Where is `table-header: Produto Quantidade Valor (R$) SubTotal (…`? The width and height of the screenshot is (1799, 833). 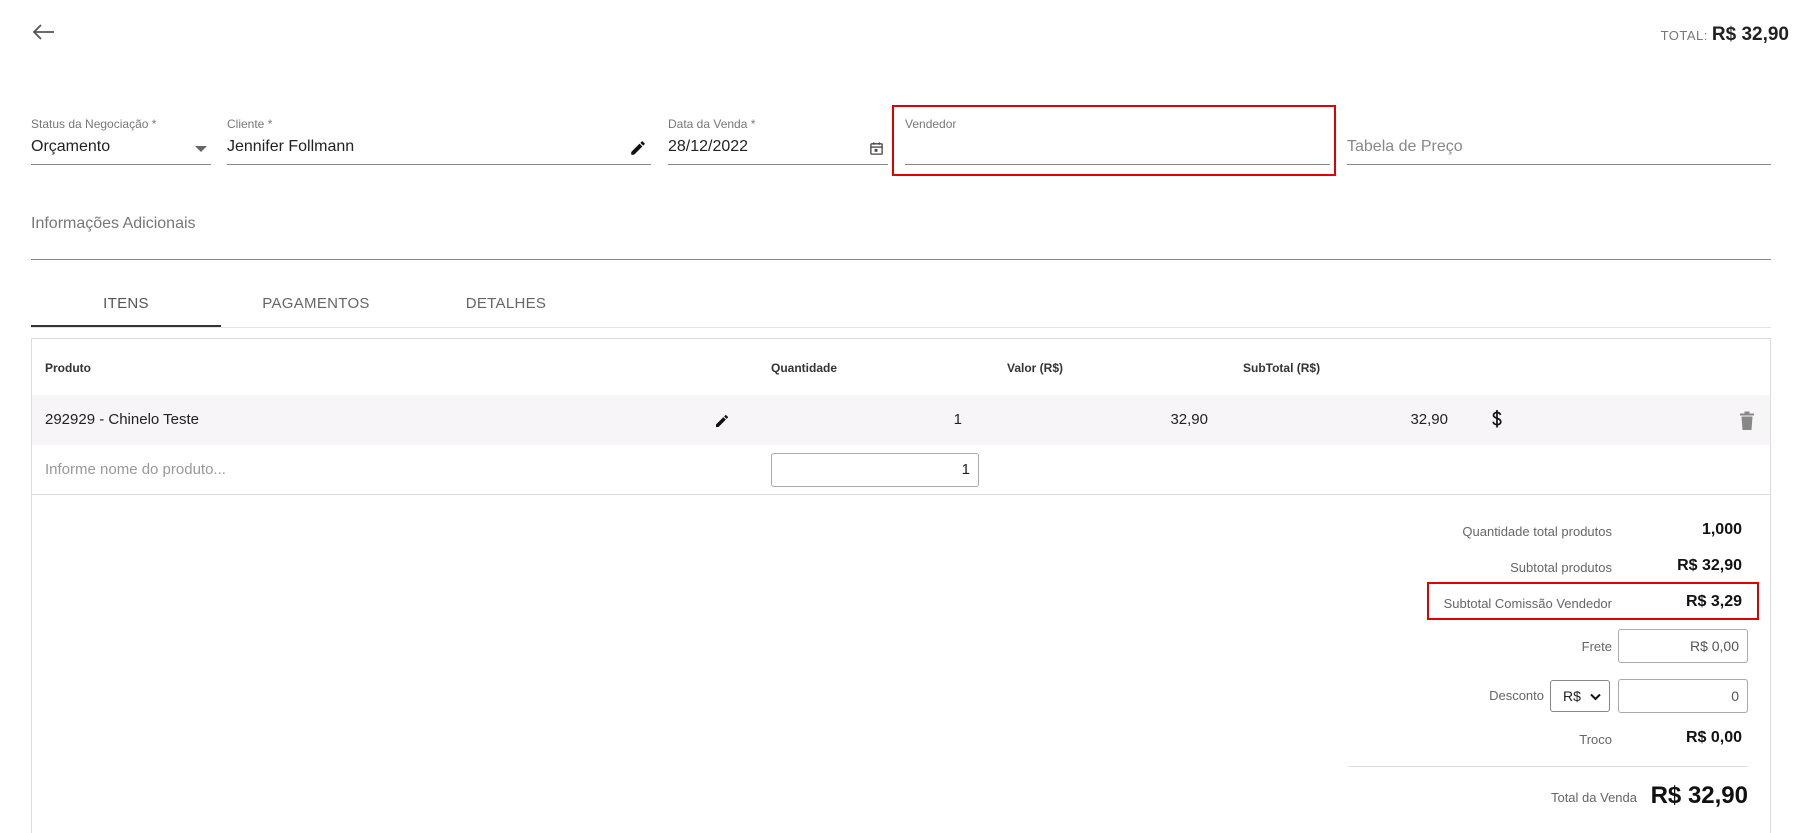 table-header: Produto Quantidade Valor (R$) SubTotal (… is located at coordinates (901, 367).